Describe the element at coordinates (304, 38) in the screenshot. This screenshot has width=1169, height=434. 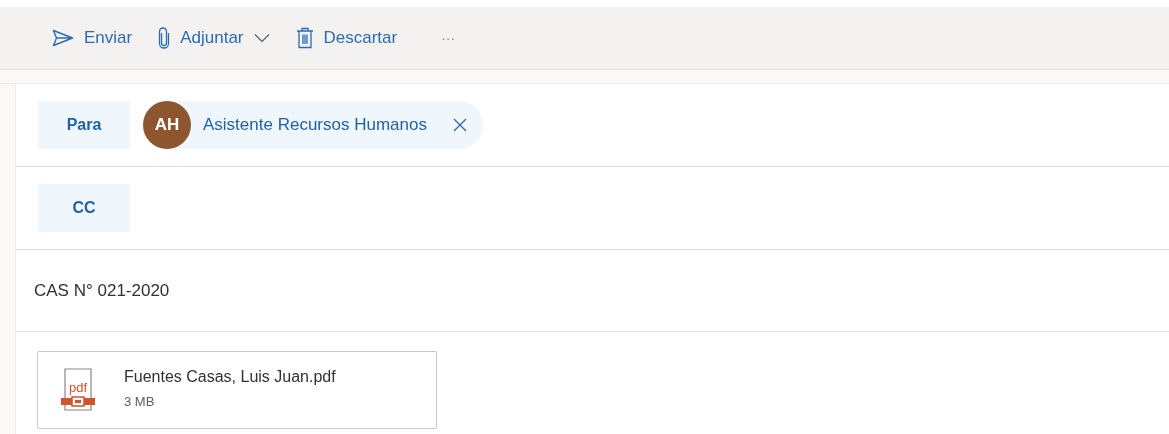
I see `trash-icon` at that location.